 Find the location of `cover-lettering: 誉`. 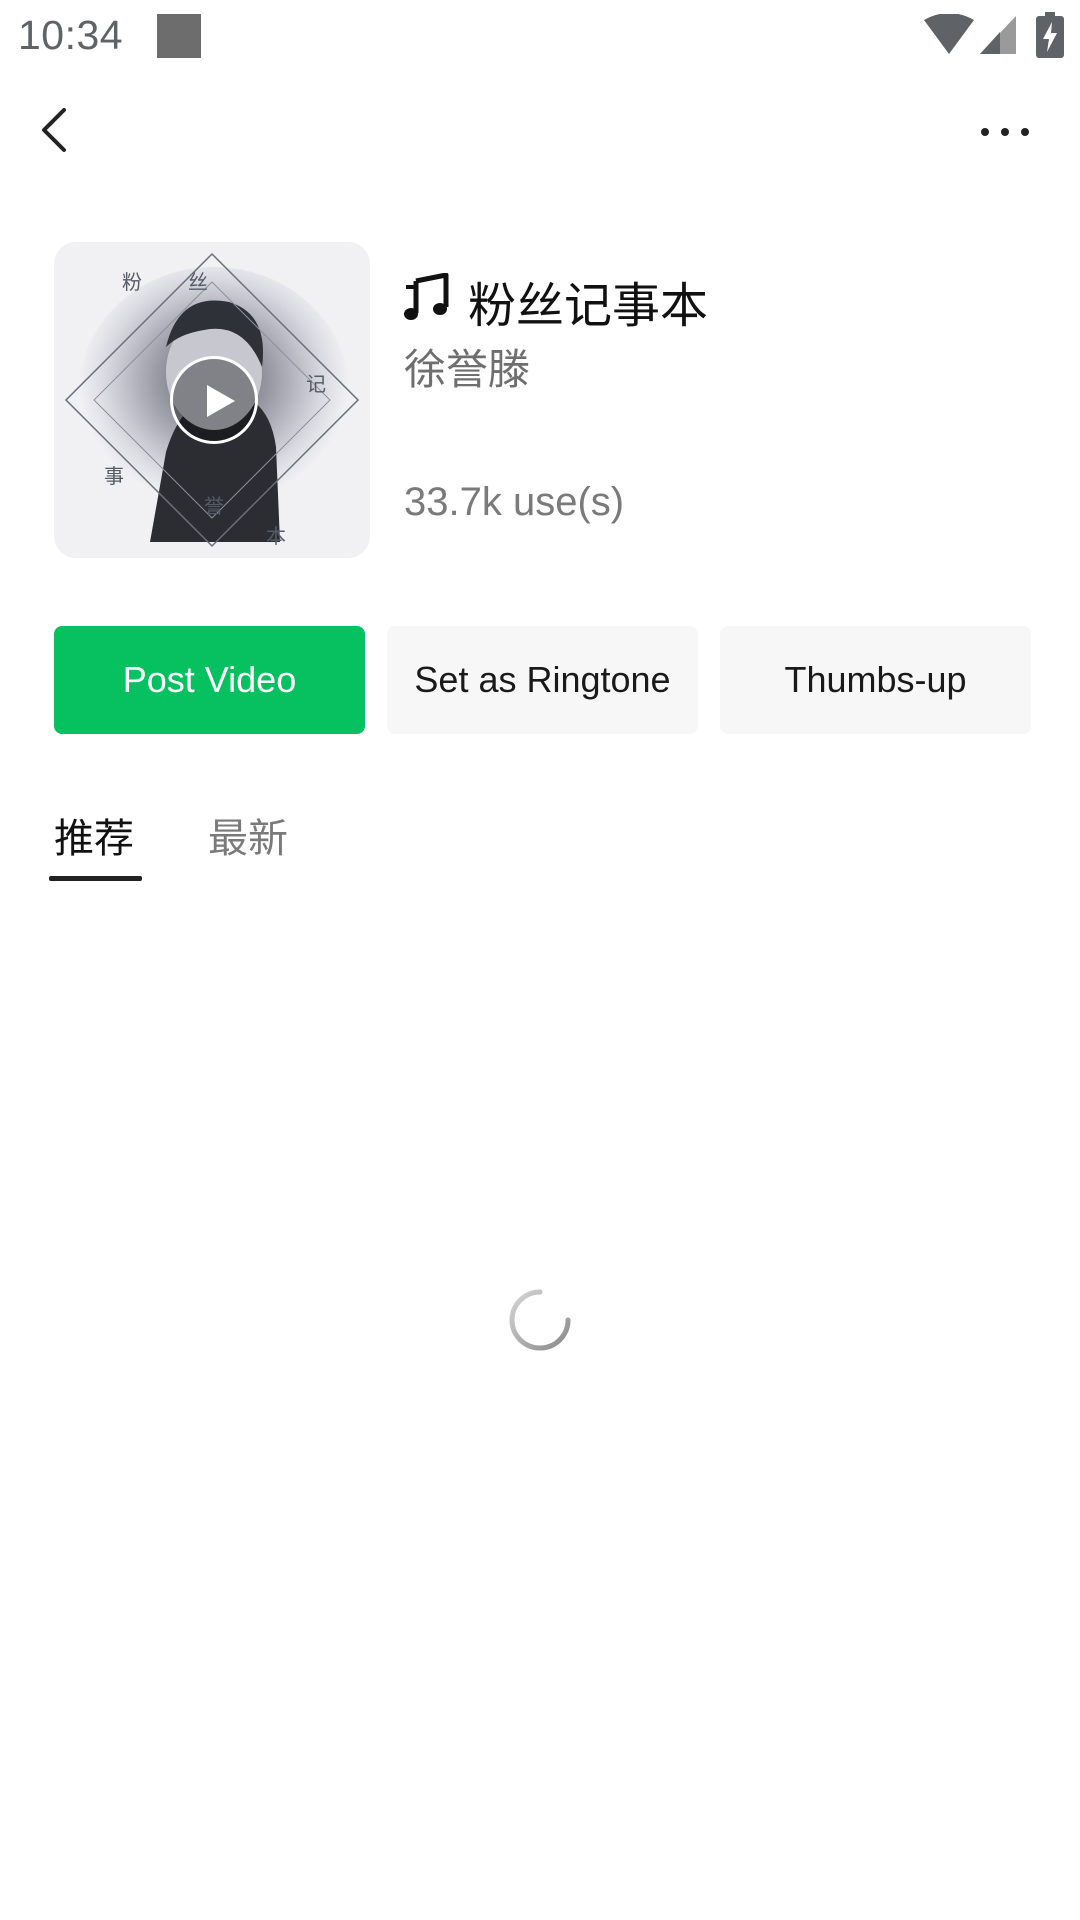

cover-lettering: 誉 is located at coordinates (214, 506).